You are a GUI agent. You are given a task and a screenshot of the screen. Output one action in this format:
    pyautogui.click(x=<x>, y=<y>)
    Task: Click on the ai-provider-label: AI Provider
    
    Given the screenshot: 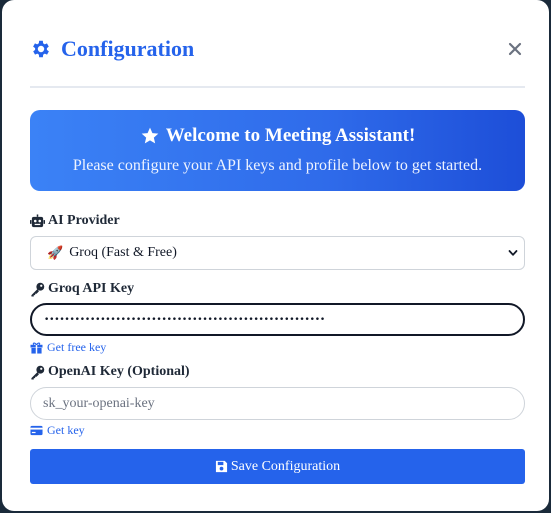 What is the action you would take?
    pyautogui.click(x=84, y=220)
    